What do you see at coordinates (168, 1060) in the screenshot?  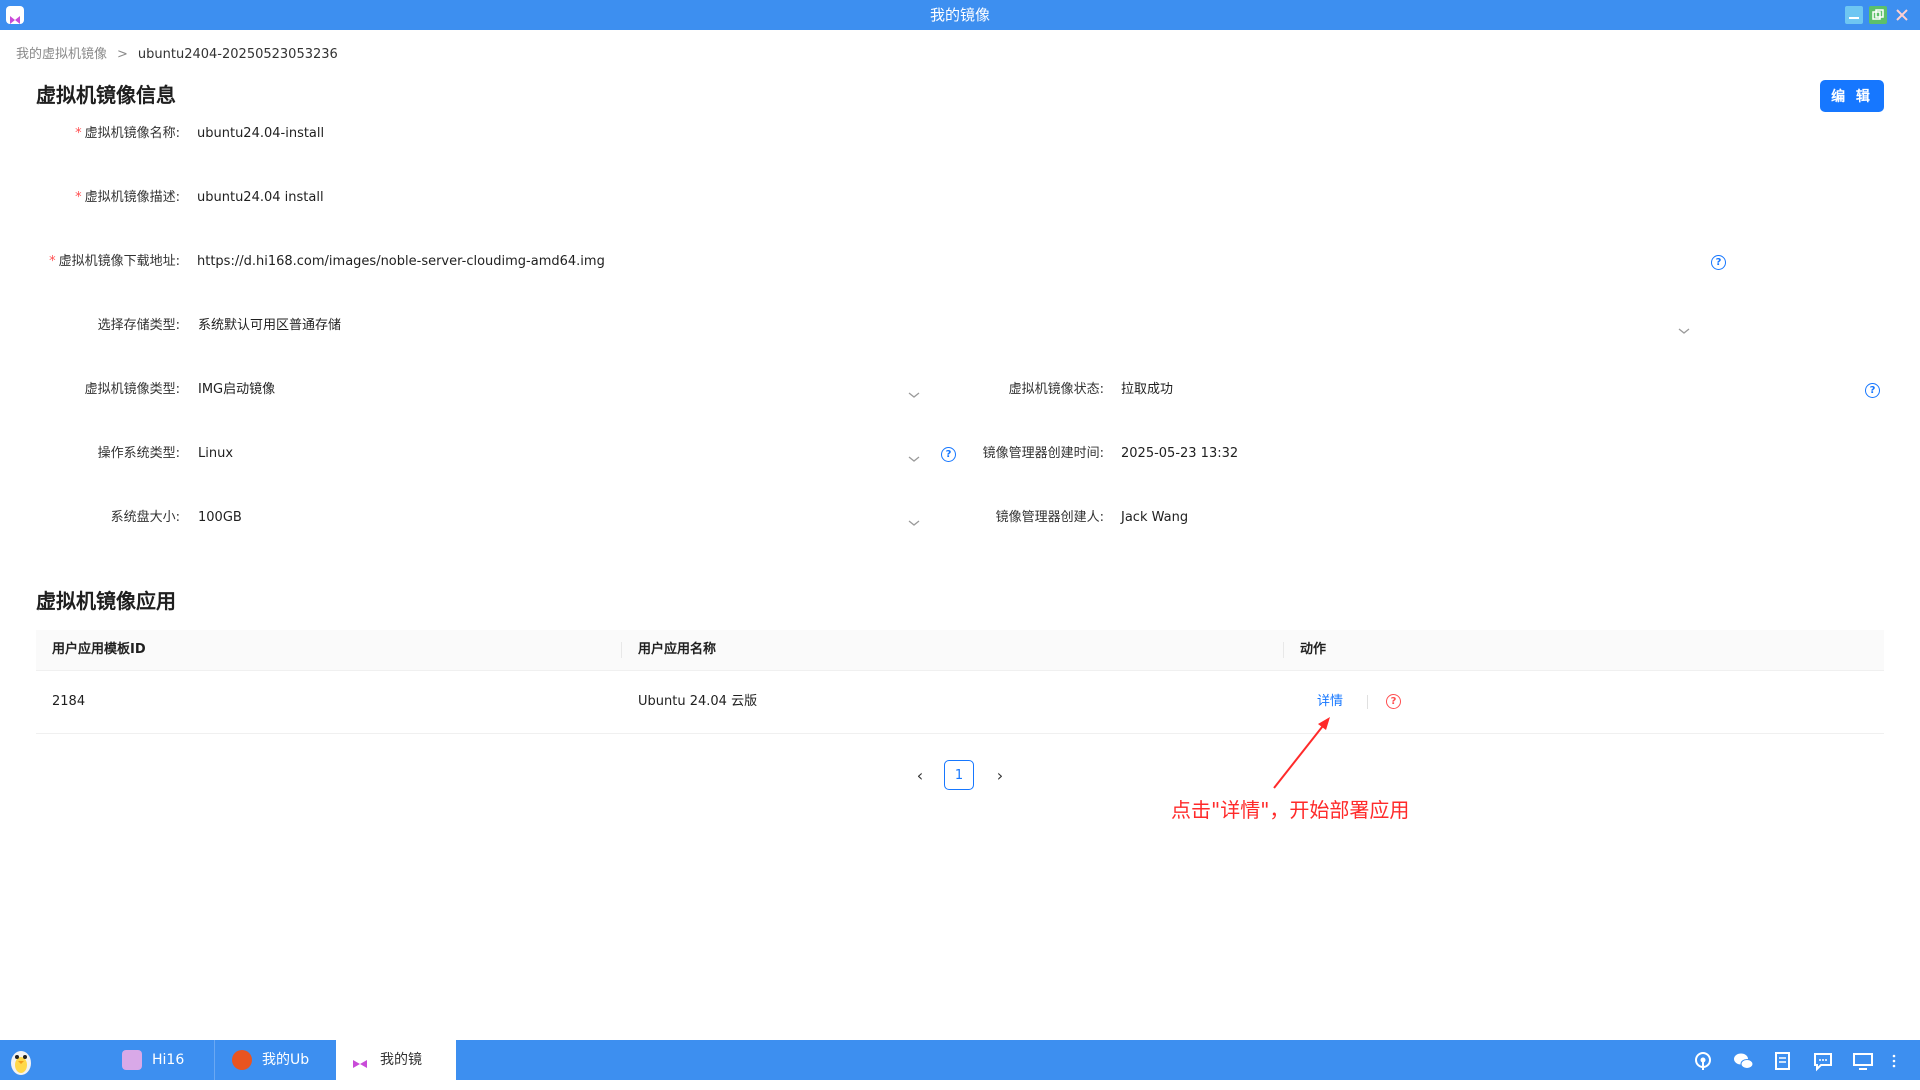 I see `taskbar-item-label: Hi16` at bounding box center [168, 1060].